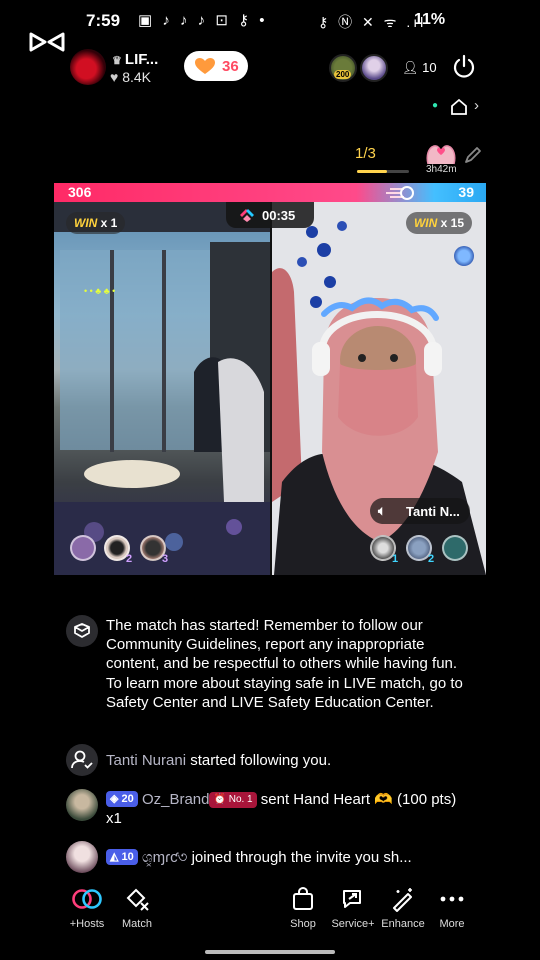 Image resolution: width=540 pixels, height=960 pixels. I want to click on notification-icons: ▣ ♪ ♪ ♪ ⊡ ⚷ •, so click(203, 20).